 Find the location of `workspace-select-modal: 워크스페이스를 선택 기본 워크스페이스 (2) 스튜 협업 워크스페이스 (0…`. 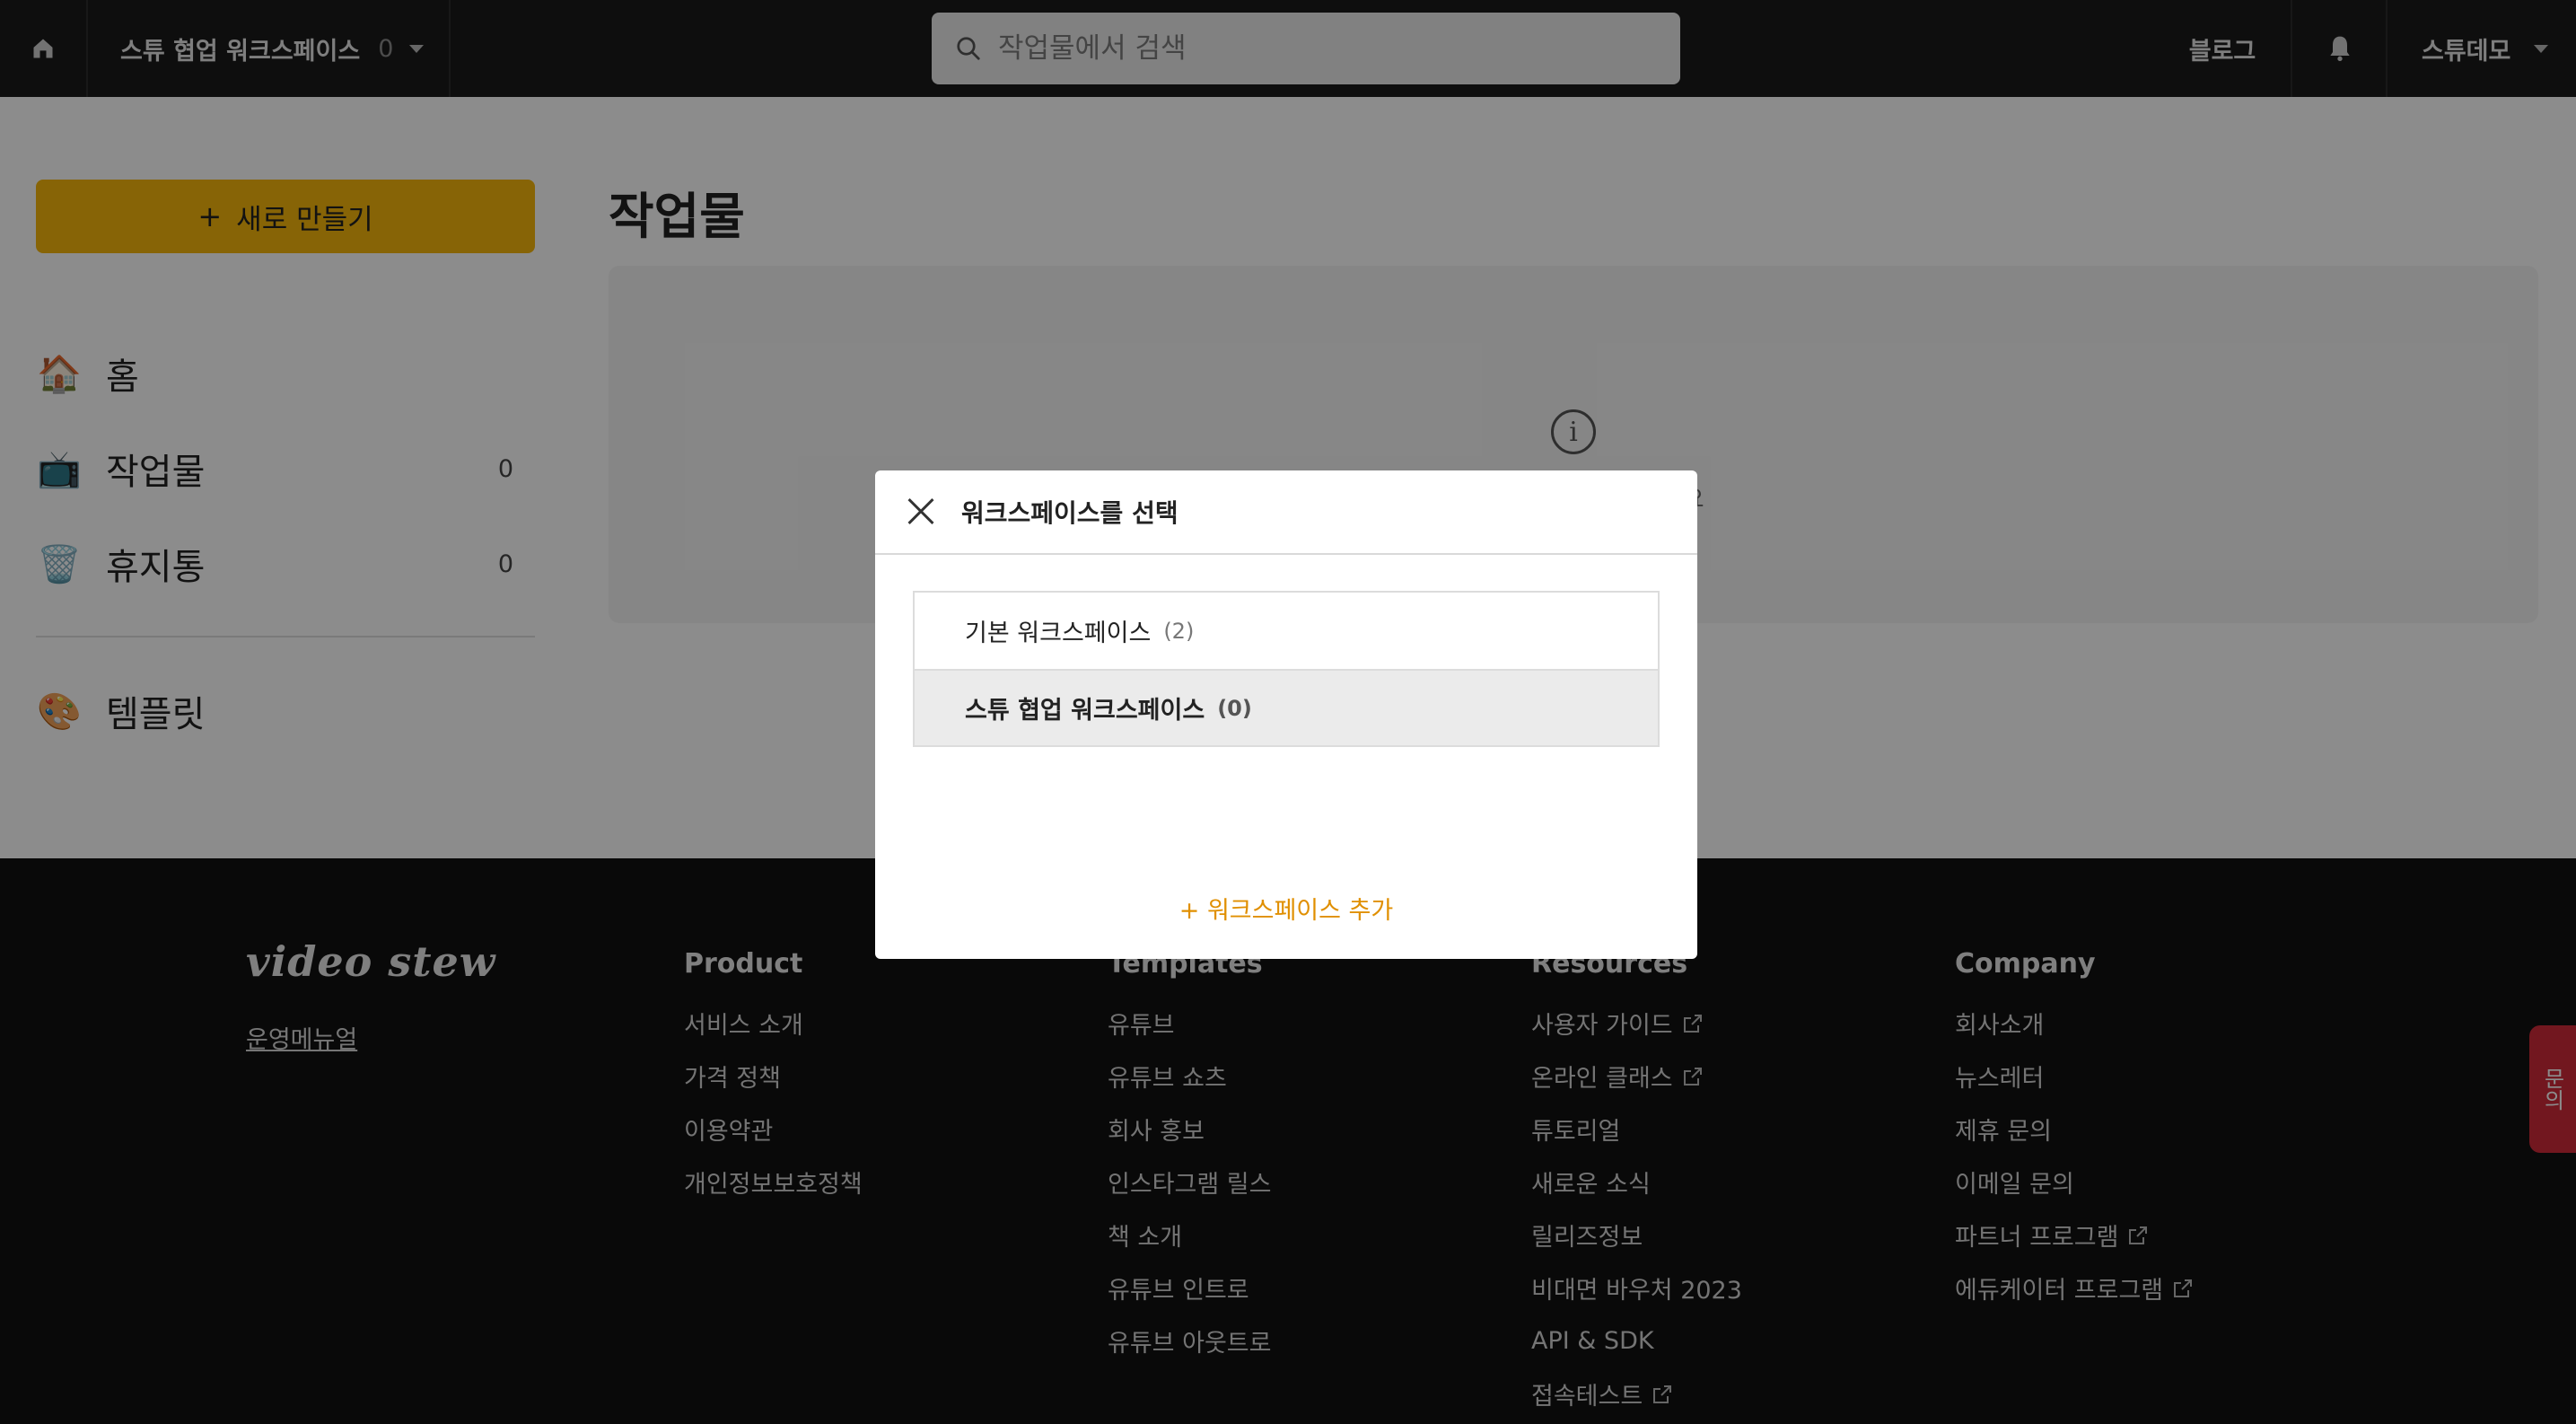

workspace-select-modal: 워크스페이스를 선택 기본 워크스페이스 (2) 스튜 협업 워크스페이스 (0… is located at coordinates (1286, 714).